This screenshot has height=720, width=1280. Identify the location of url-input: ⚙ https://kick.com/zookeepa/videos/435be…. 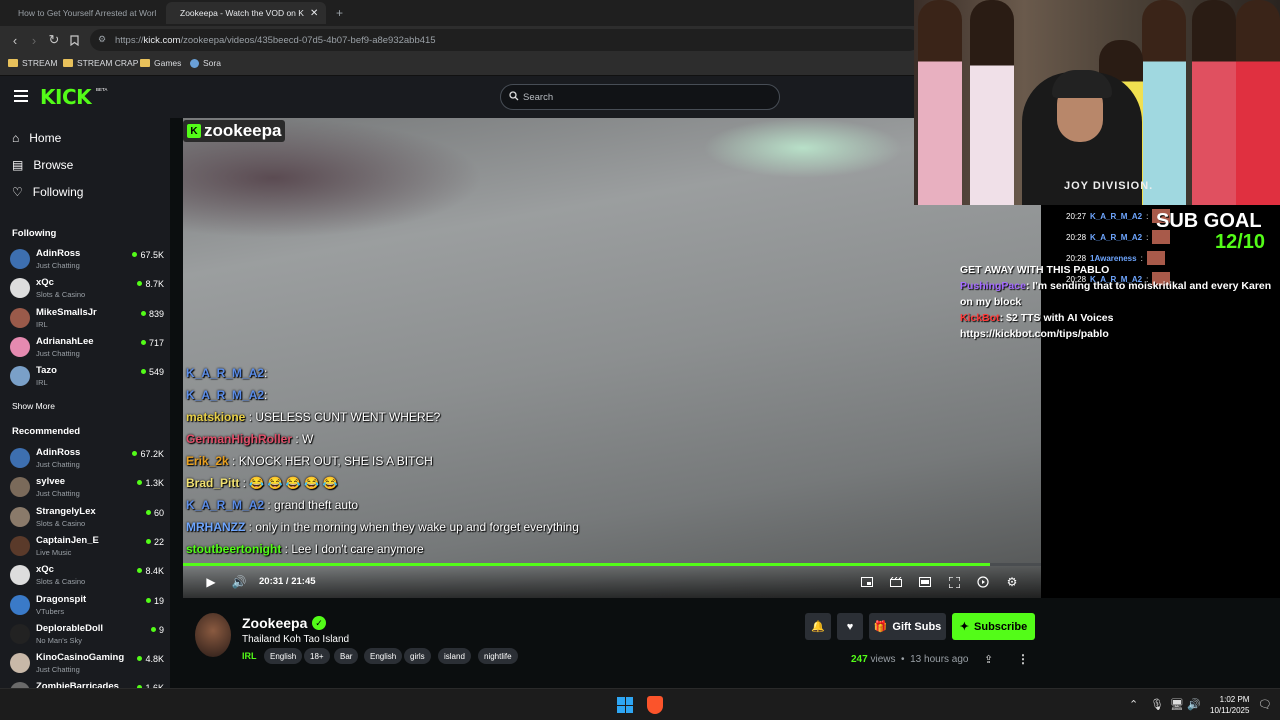
(505, 40).